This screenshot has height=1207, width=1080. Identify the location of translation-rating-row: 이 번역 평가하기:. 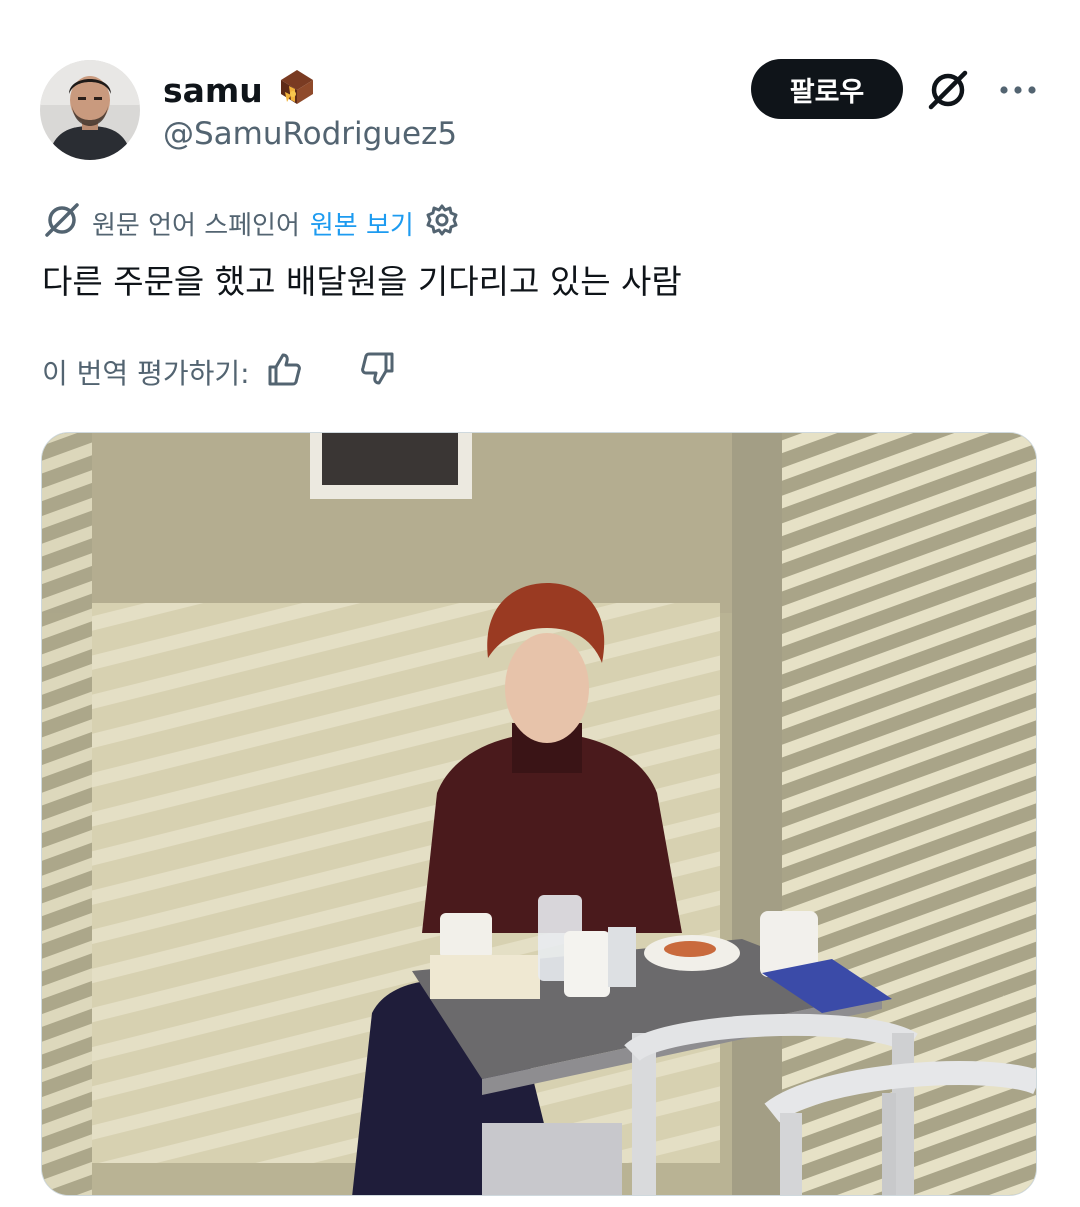
(220, 372).